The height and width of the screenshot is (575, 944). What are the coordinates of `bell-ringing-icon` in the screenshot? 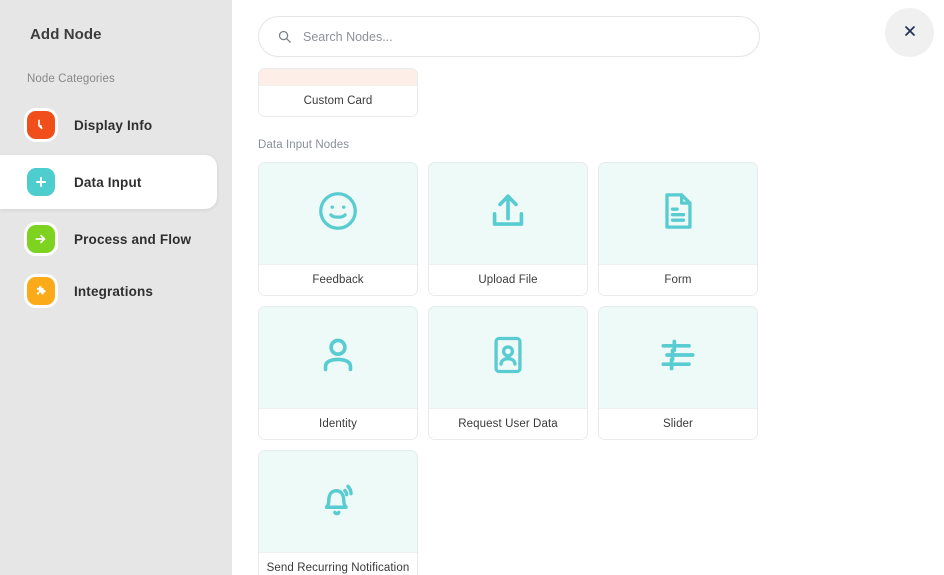 It's located at (338, 501).